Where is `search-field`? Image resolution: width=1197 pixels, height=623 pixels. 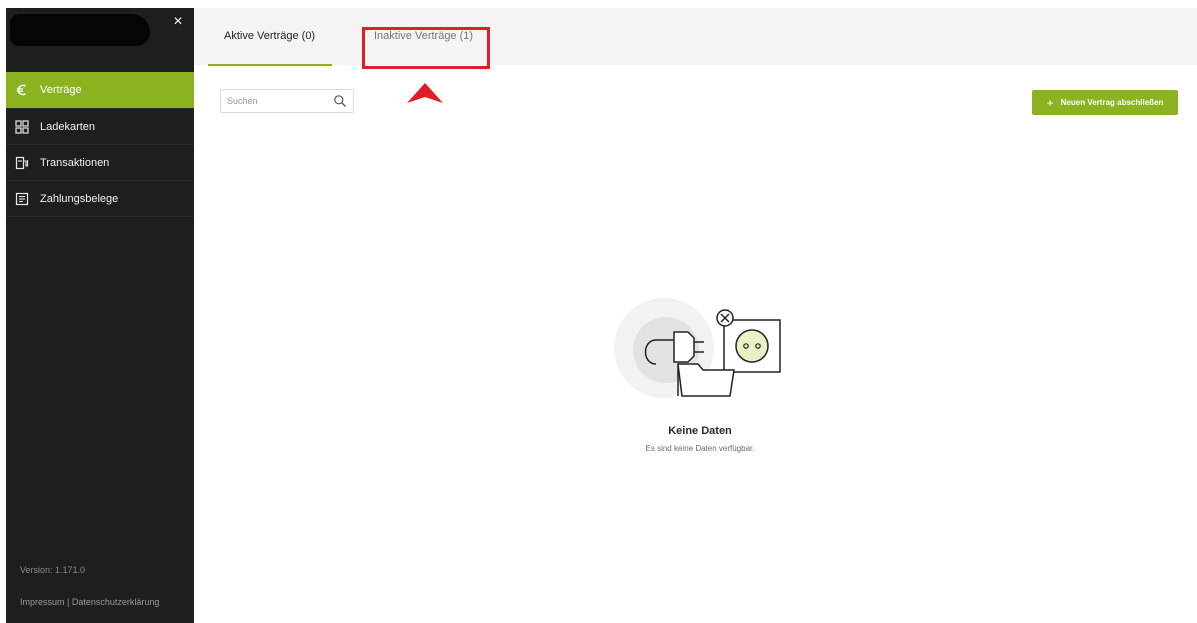 search-field is located at coordinates (287, 101).